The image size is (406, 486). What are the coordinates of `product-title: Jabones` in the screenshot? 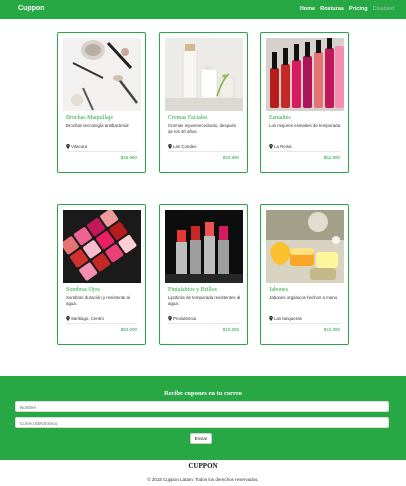 It's located at (278, 290).